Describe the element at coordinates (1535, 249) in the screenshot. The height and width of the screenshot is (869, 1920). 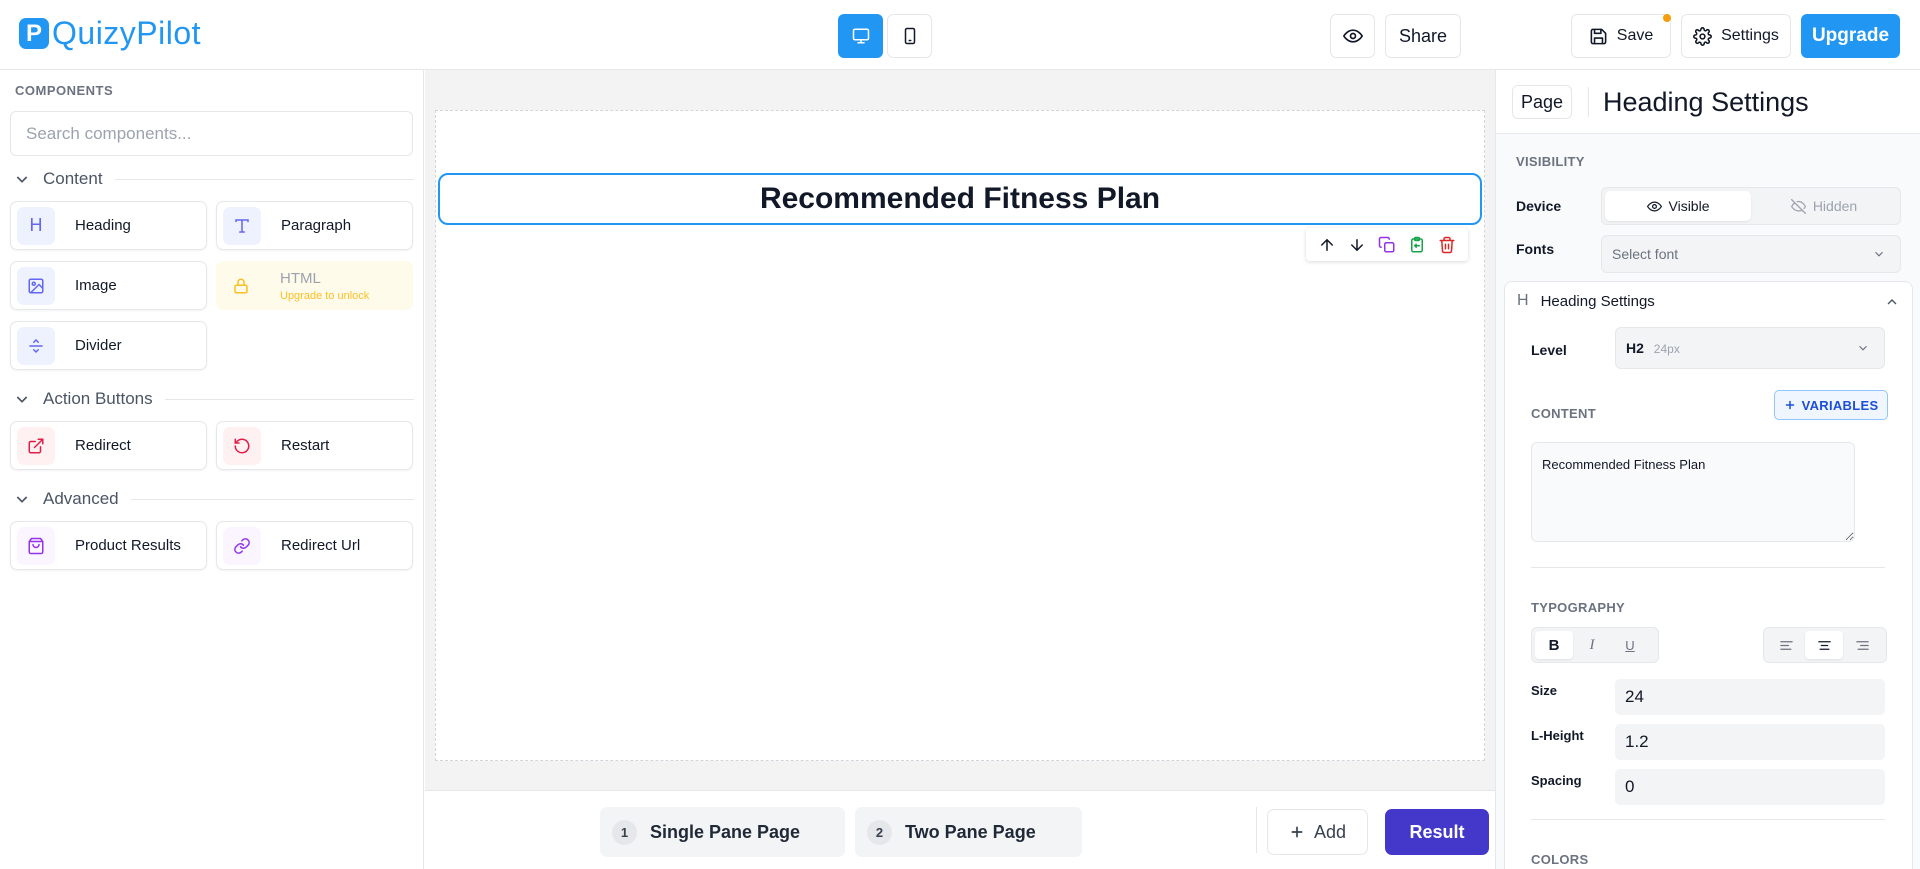
I see `fonts-label: Fonts` at that location.